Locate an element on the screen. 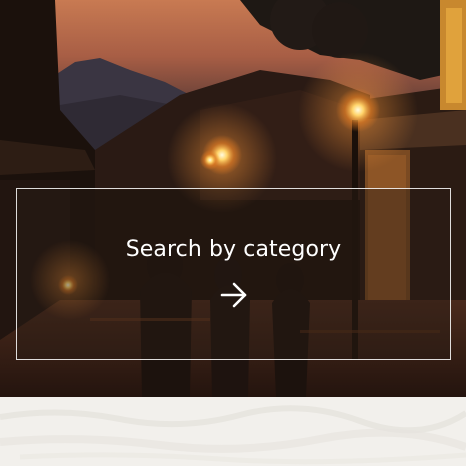  paper-texture is located at coordinates (233, 431).